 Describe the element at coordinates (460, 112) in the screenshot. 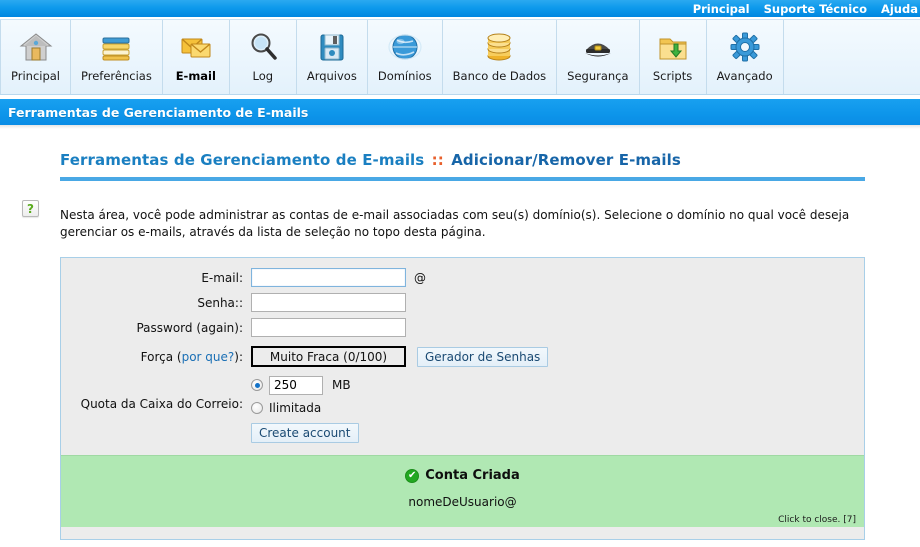

I see `section-banner: Ferramentas de Gerenciamento de E-mails` at that location.